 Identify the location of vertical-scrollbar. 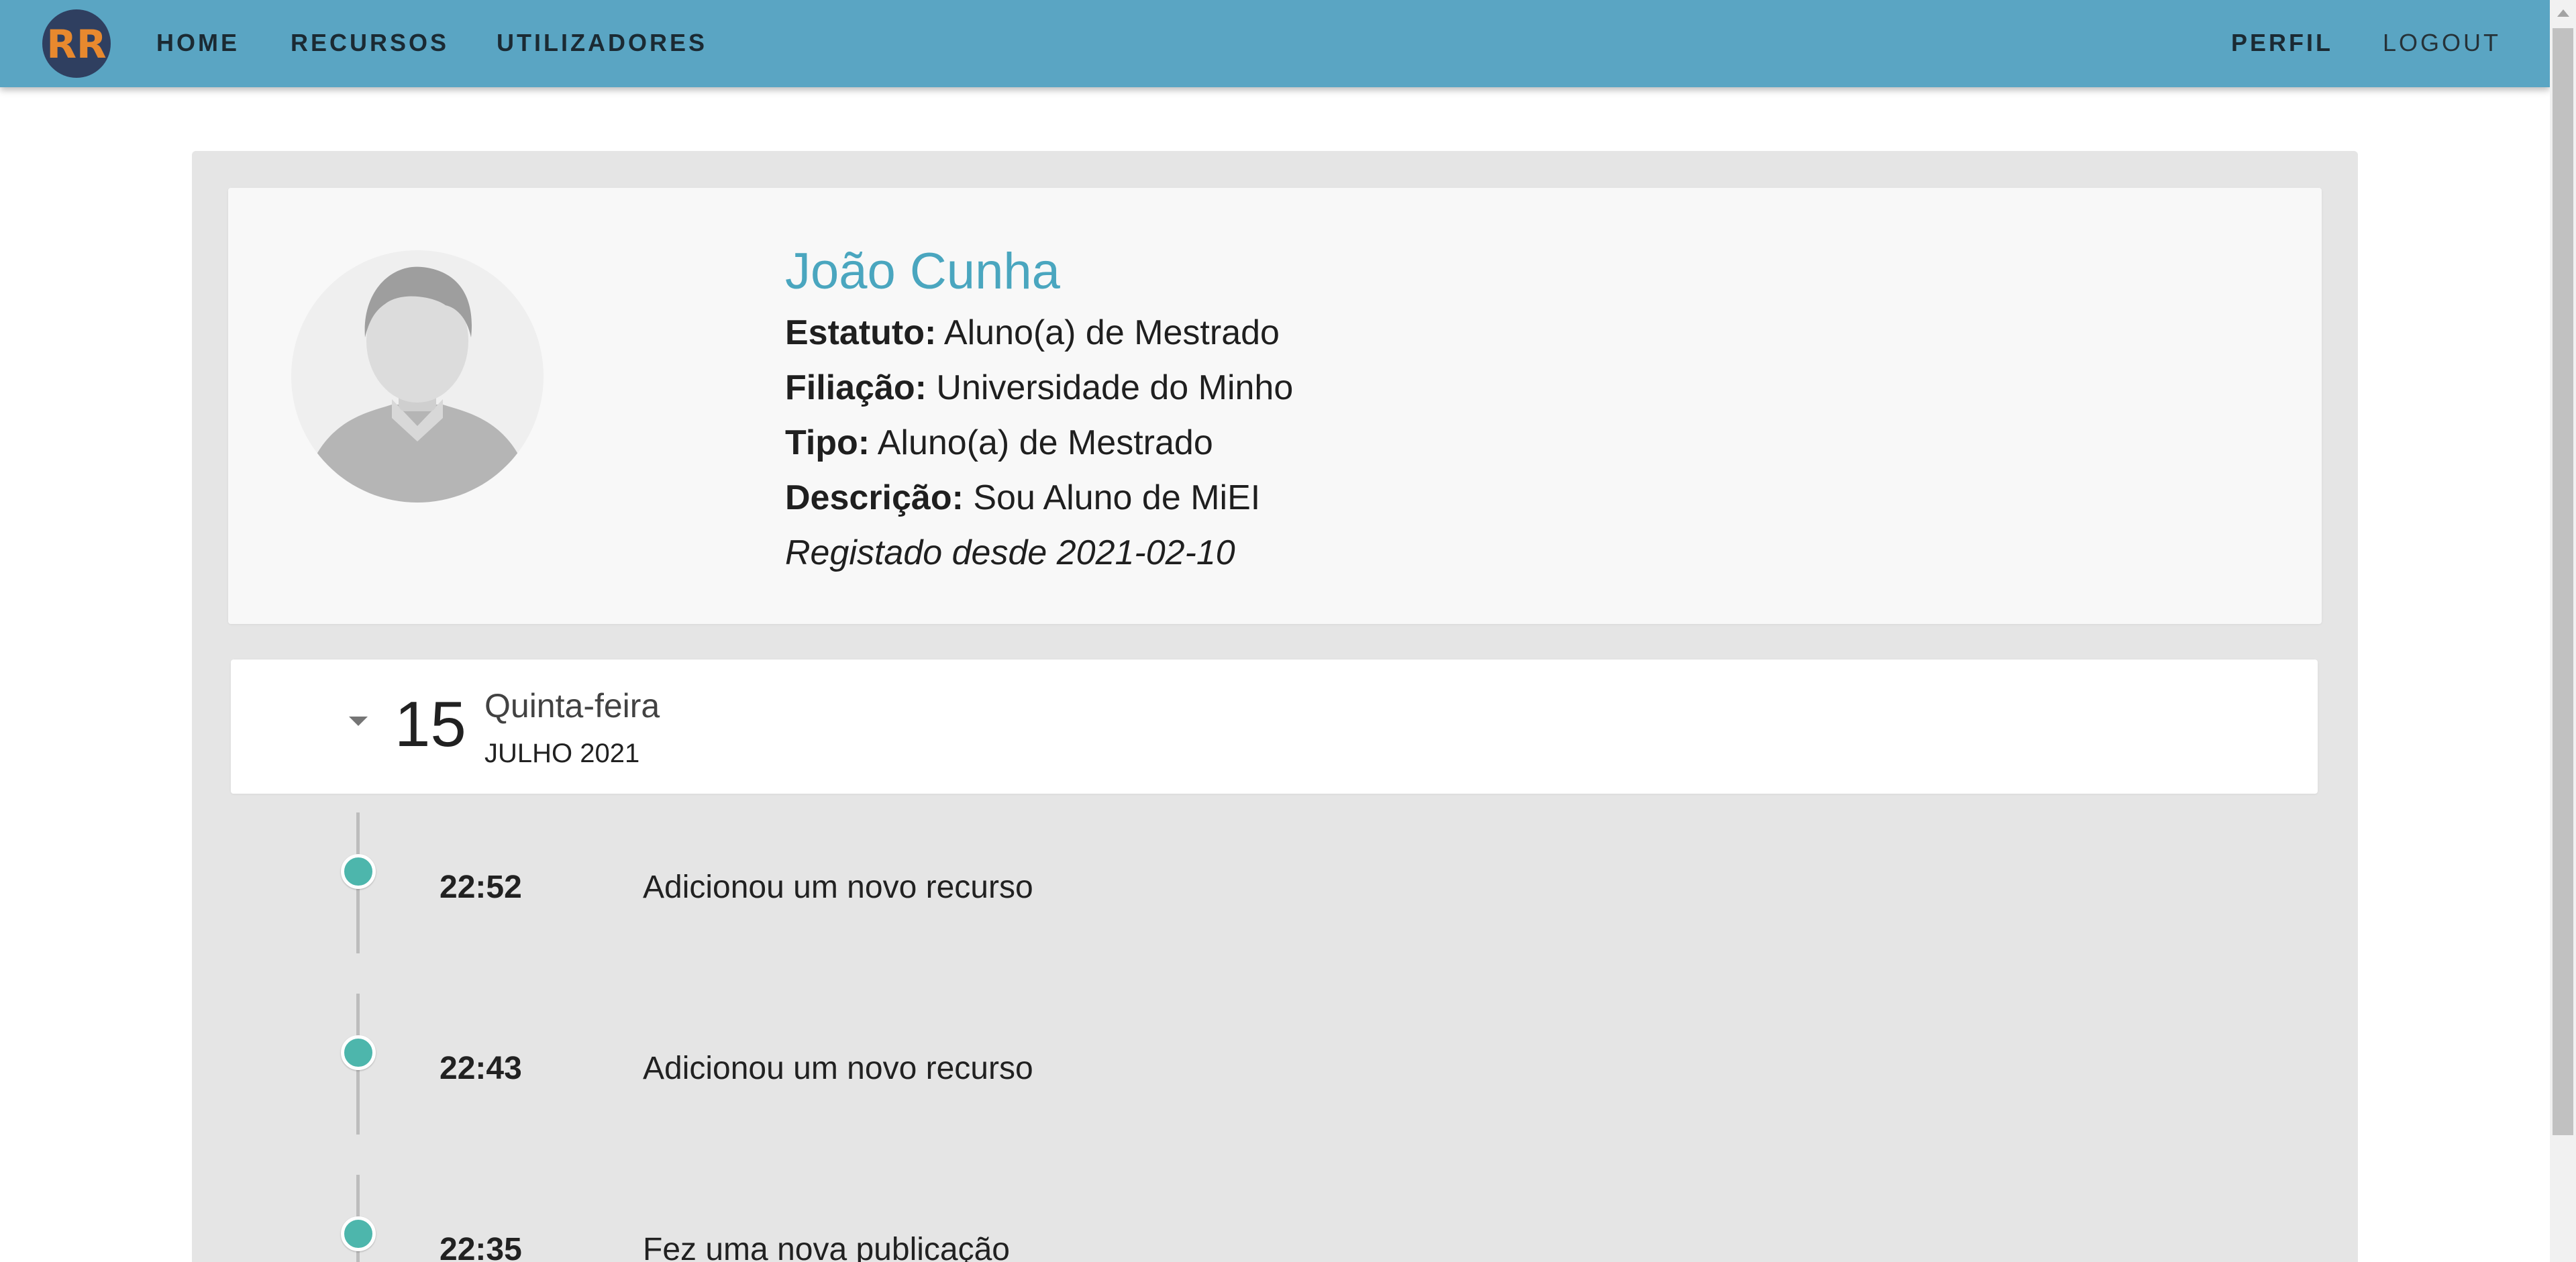
(2563, 631).